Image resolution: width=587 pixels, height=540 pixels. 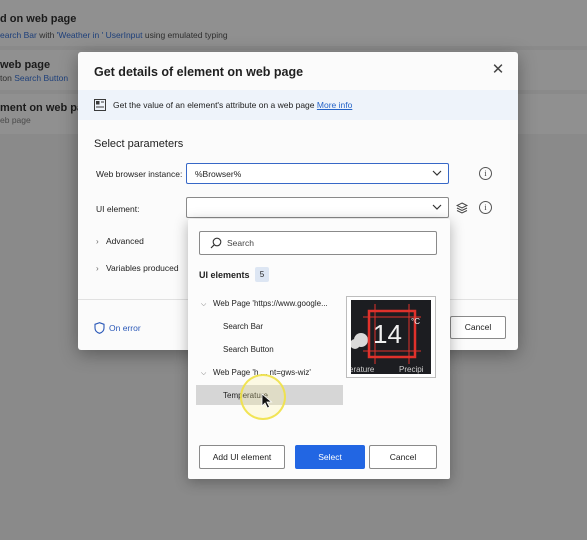 I want to click on ui-elements-heading: UI elements, so click(x=224, y=275).